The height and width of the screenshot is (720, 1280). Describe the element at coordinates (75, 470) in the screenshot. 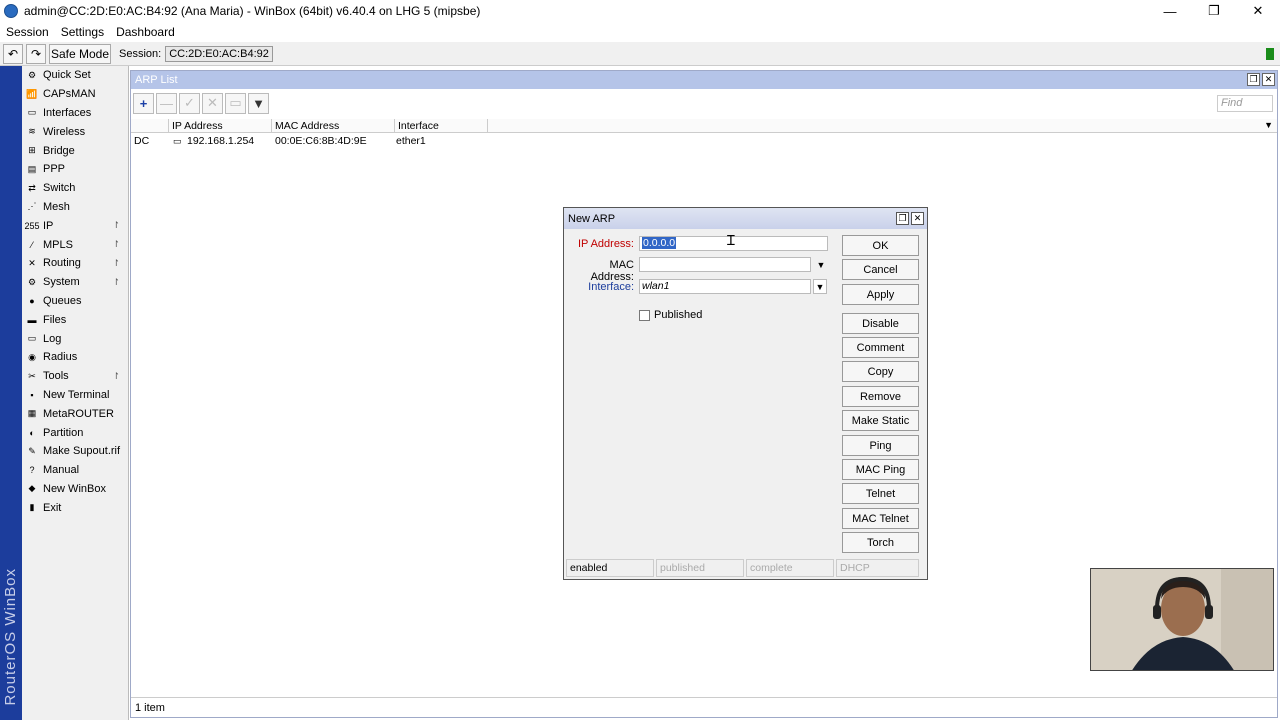

I see `sidebar-item-manual: ? Manual` at that location.